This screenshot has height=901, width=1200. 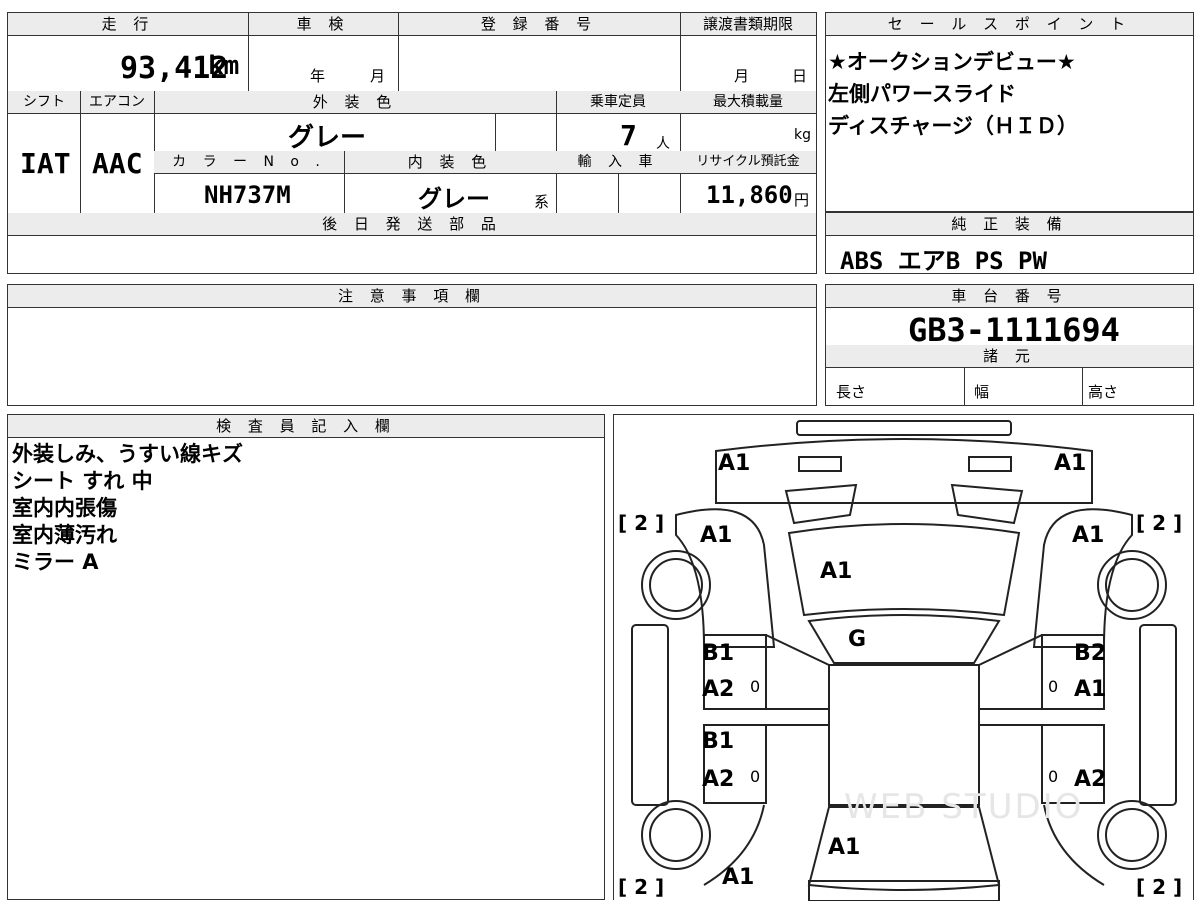 What do you see at coordinates (55, 562) in the screenshot?
I see `inspector-note: ミラー A` at bounding box center [55, 562].